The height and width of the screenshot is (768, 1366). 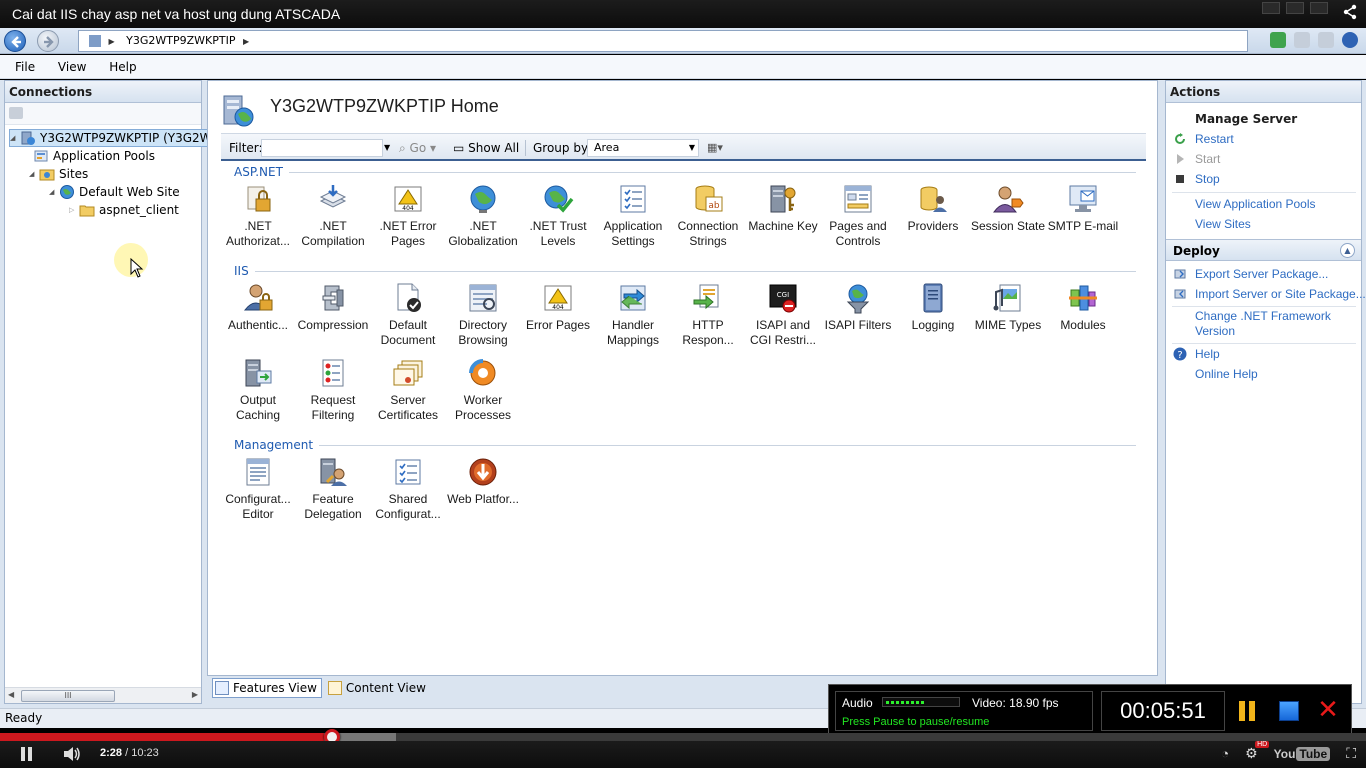 I want to click on feature-connection-strings: ab Connection Strings, so click(x=708, y=216).